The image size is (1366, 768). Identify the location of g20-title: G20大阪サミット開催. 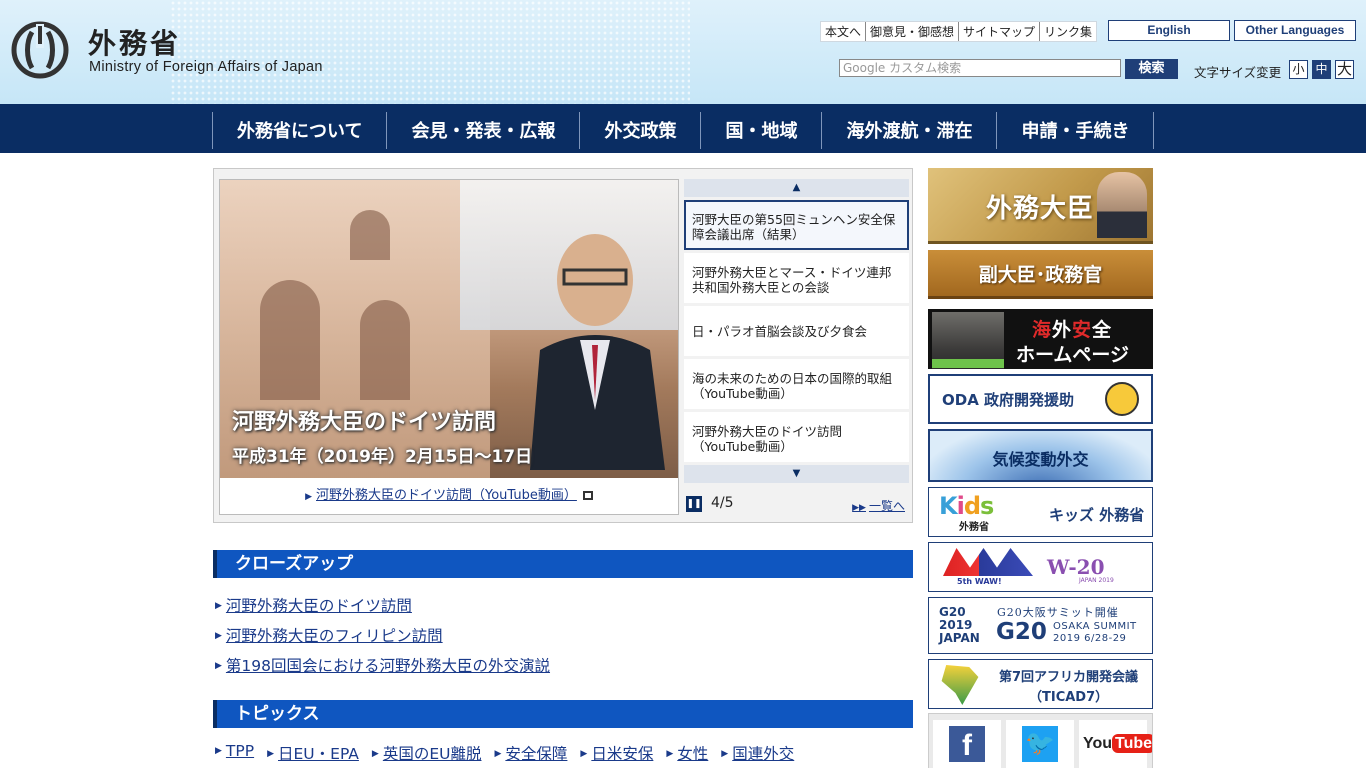
(1058, 612).